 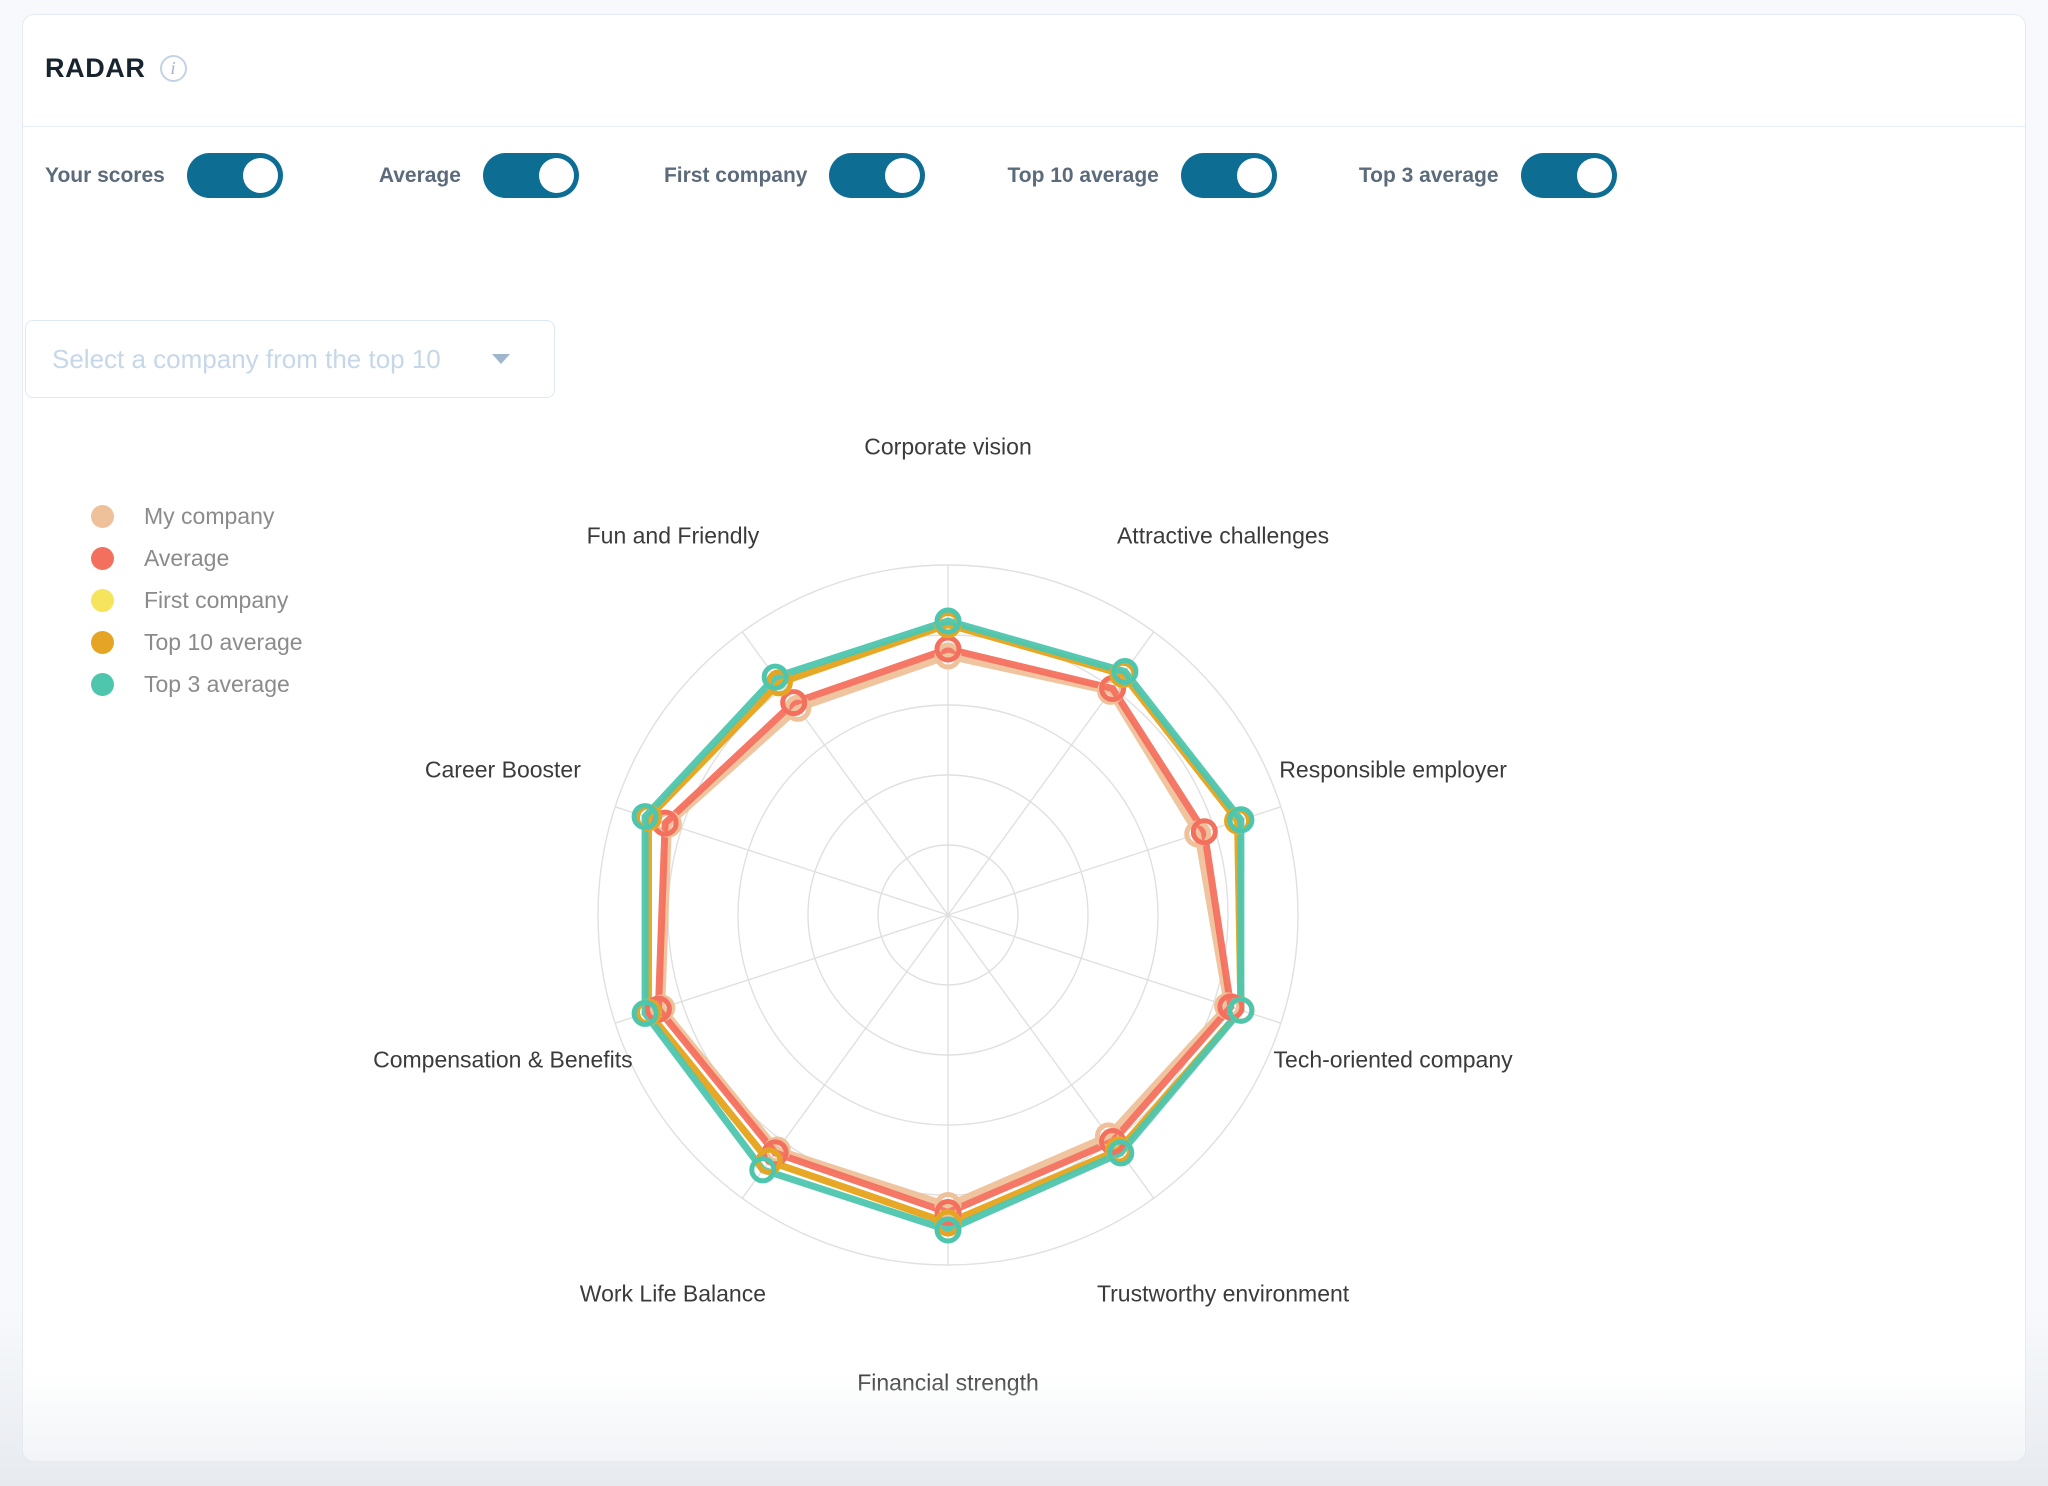 I want to click on toggle-label: Your scores, so click(x=105, y=175).